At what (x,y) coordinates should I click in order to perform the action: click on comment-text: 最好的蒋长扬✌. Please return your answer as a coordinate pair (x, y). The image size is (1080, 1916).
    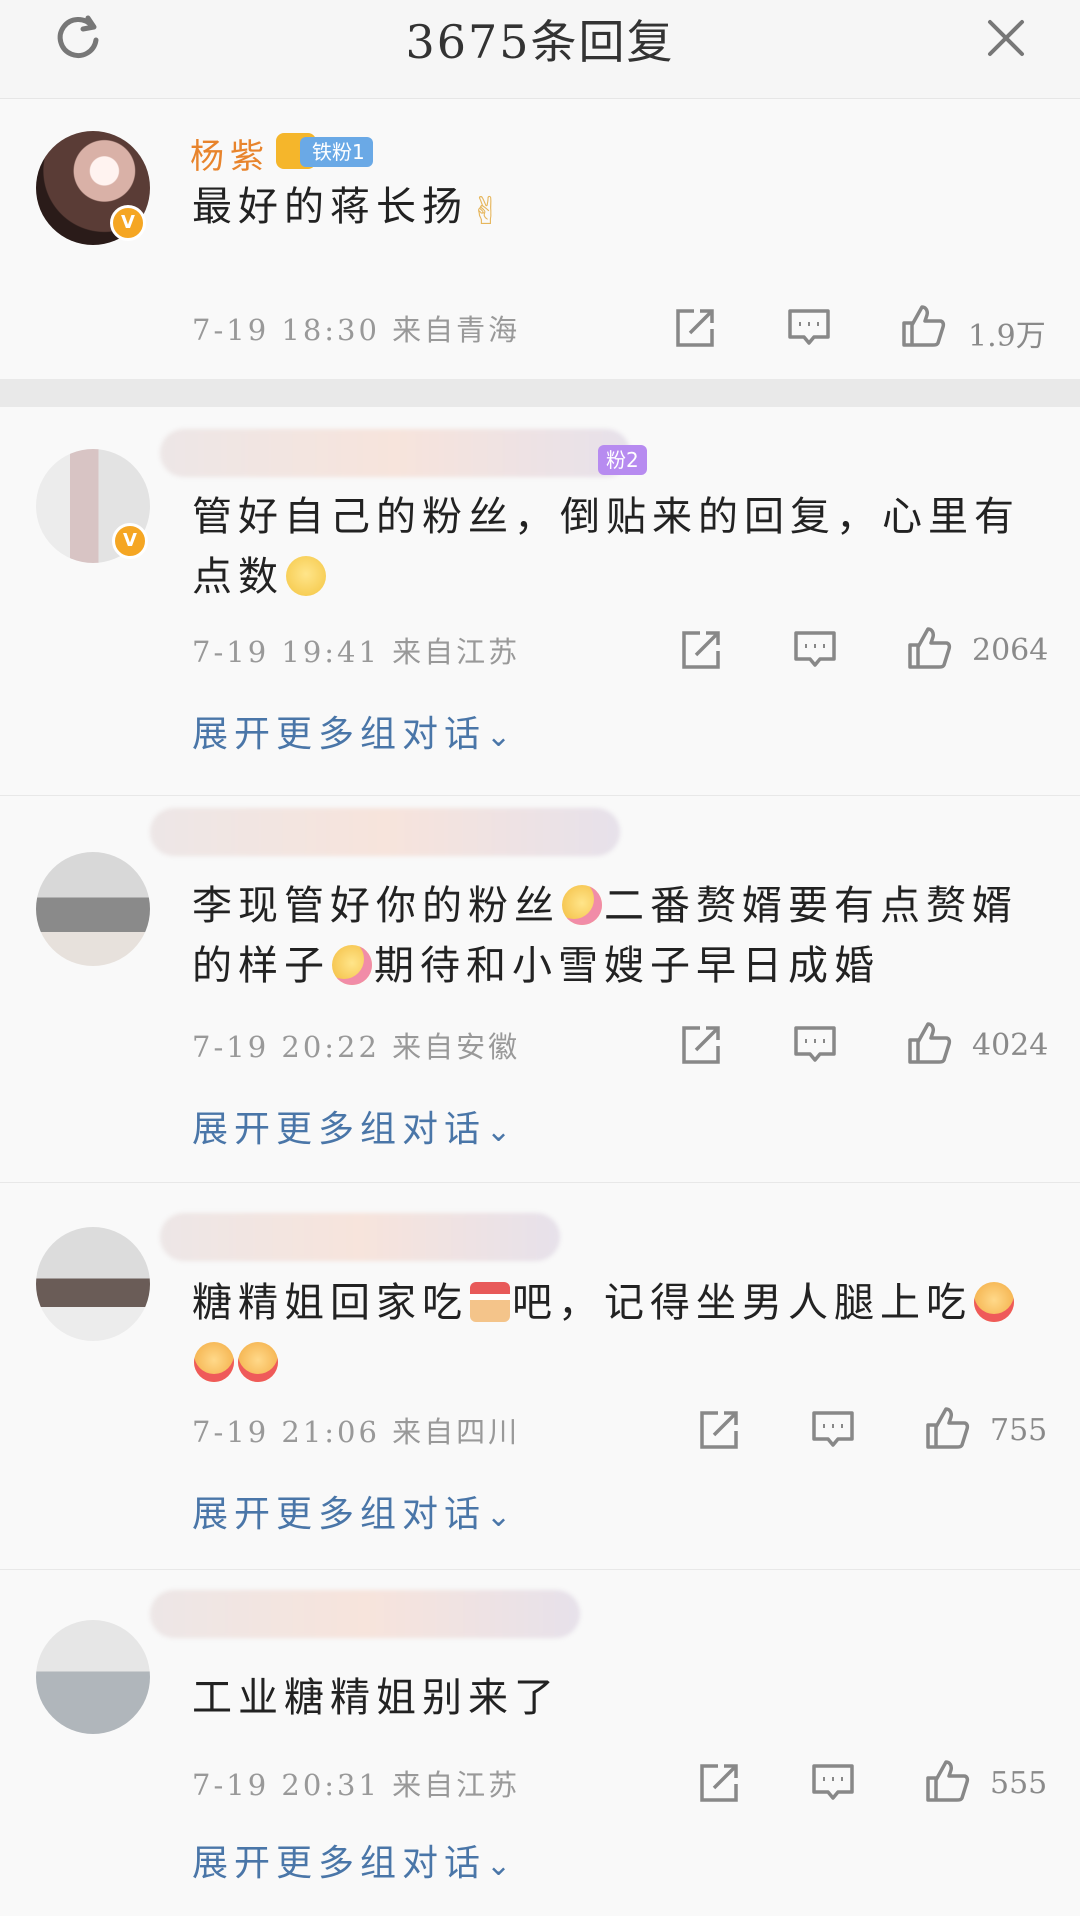
    Looking at the image, I should click on (350, 208).